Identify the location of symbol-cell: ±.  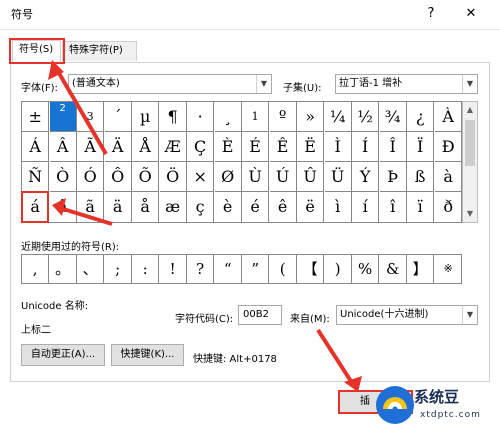
(36, 117).